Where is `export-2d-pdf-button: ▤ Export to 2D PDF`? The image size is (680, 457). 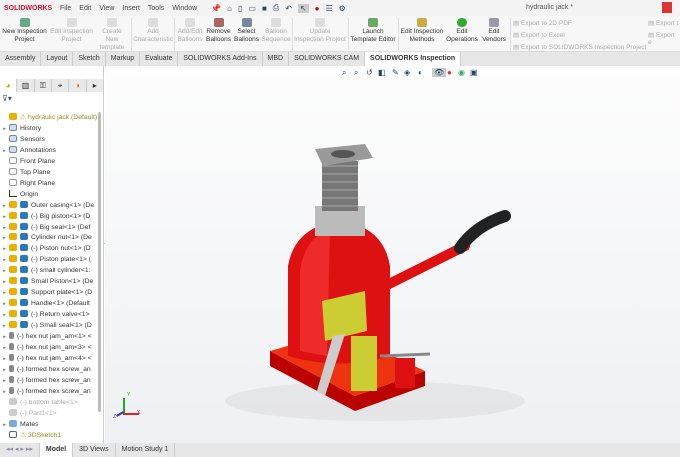
export-2d-pdf-button: ▤ Export to 2D PDF is located at coordinates (542, 23).